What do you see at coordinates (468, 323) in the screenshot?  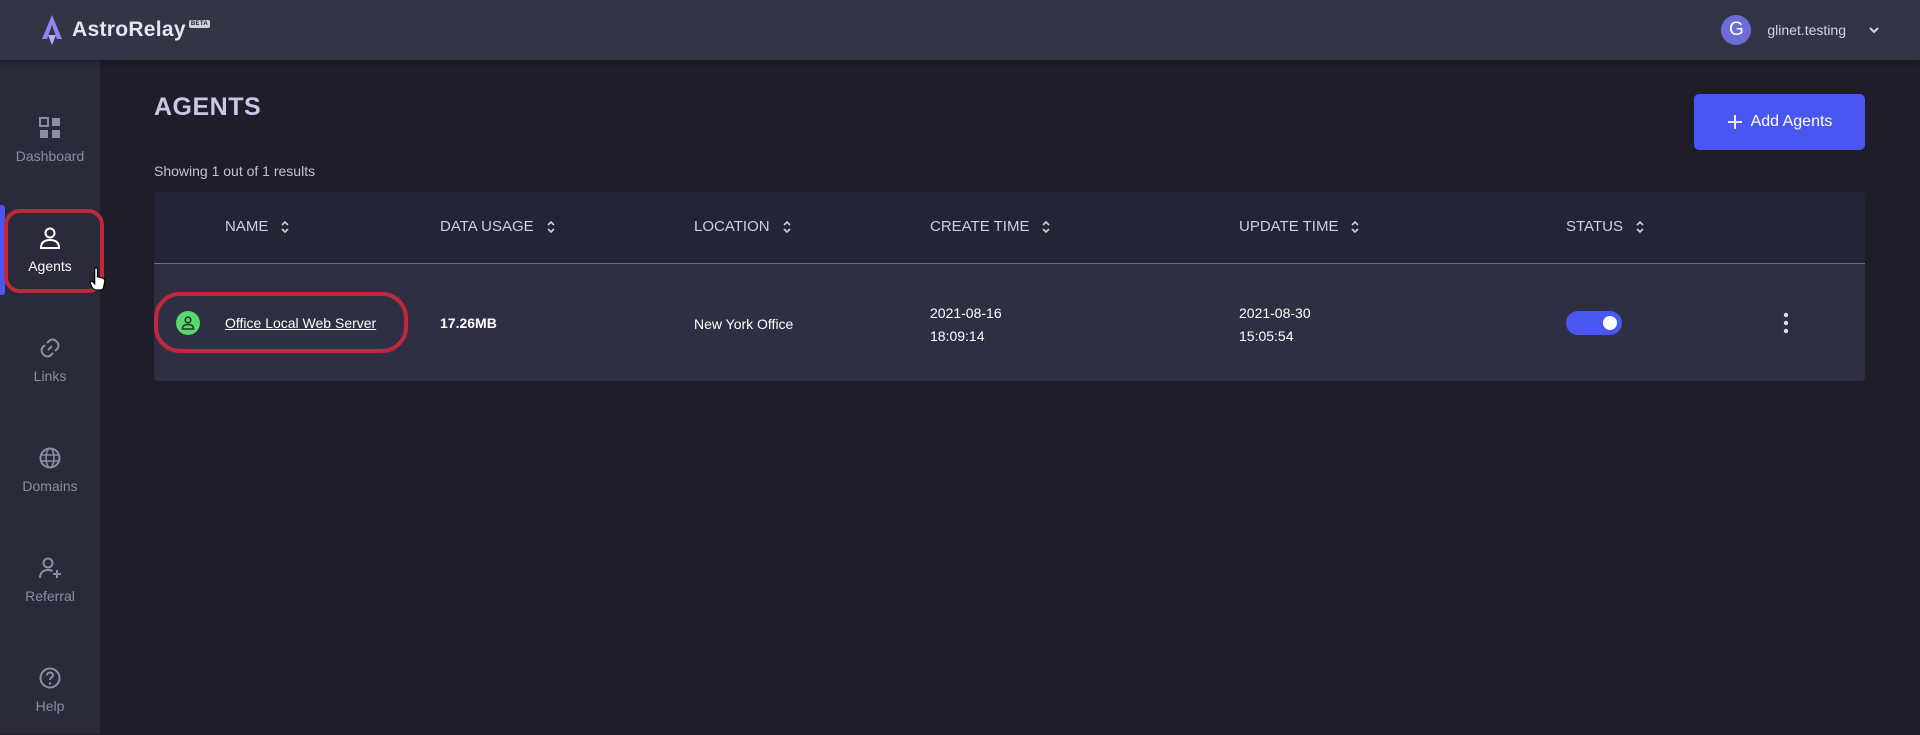 I see `data-usage-cell: 17.26MB` at bounding box center [468, 323].